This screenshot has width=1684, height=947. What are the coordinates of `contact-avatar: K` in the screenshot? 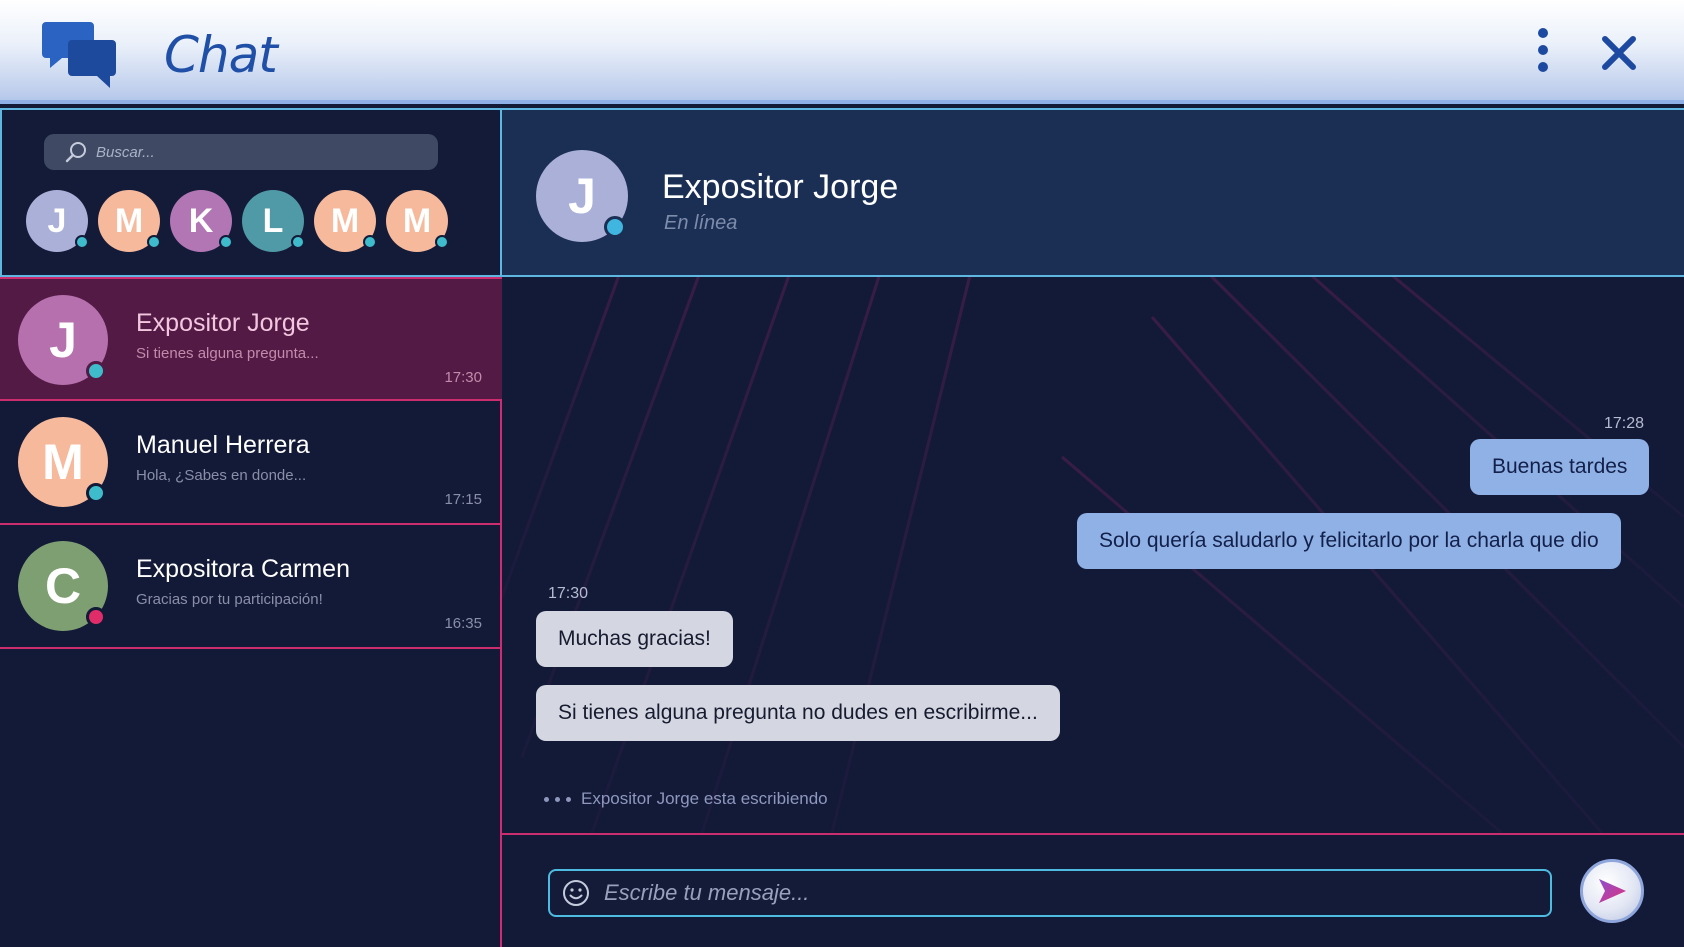 It's located at (201, 221).